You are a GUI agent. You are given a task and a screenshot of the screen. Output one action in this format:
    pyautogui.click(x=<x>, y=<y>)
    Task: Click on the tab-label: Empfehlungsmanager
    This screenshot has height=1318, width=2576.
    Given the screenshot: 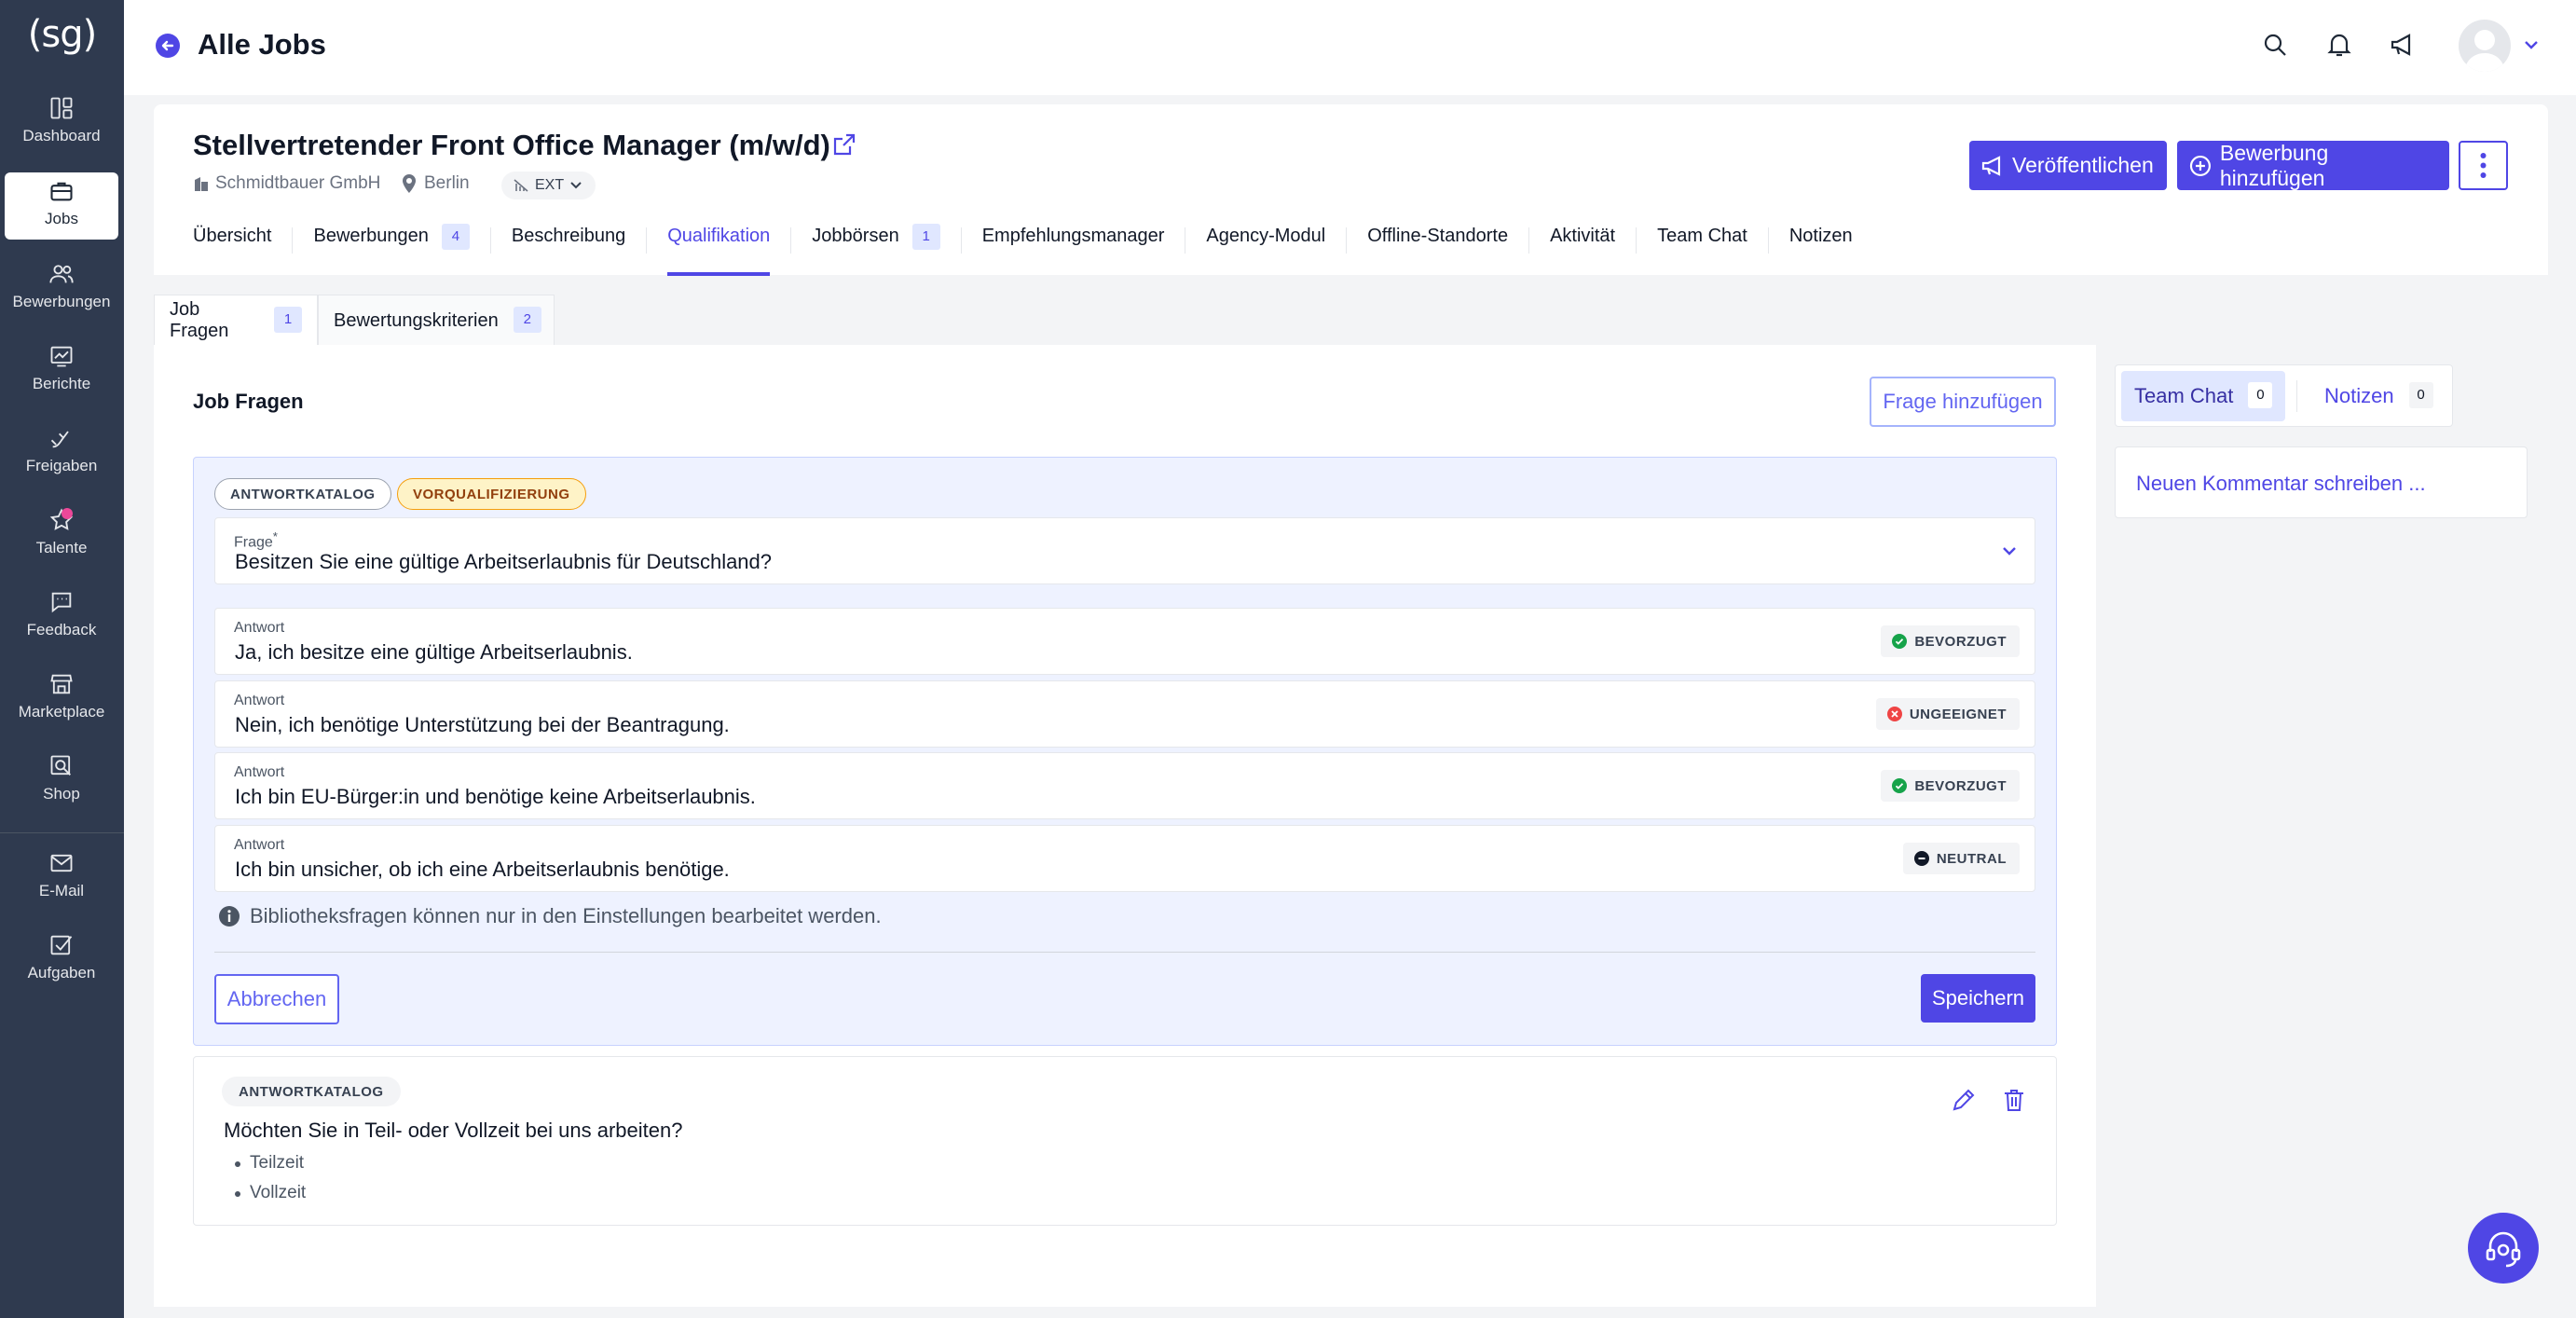 What is the action you would take?
    pyautogui.click(x=1073, y=236)
    